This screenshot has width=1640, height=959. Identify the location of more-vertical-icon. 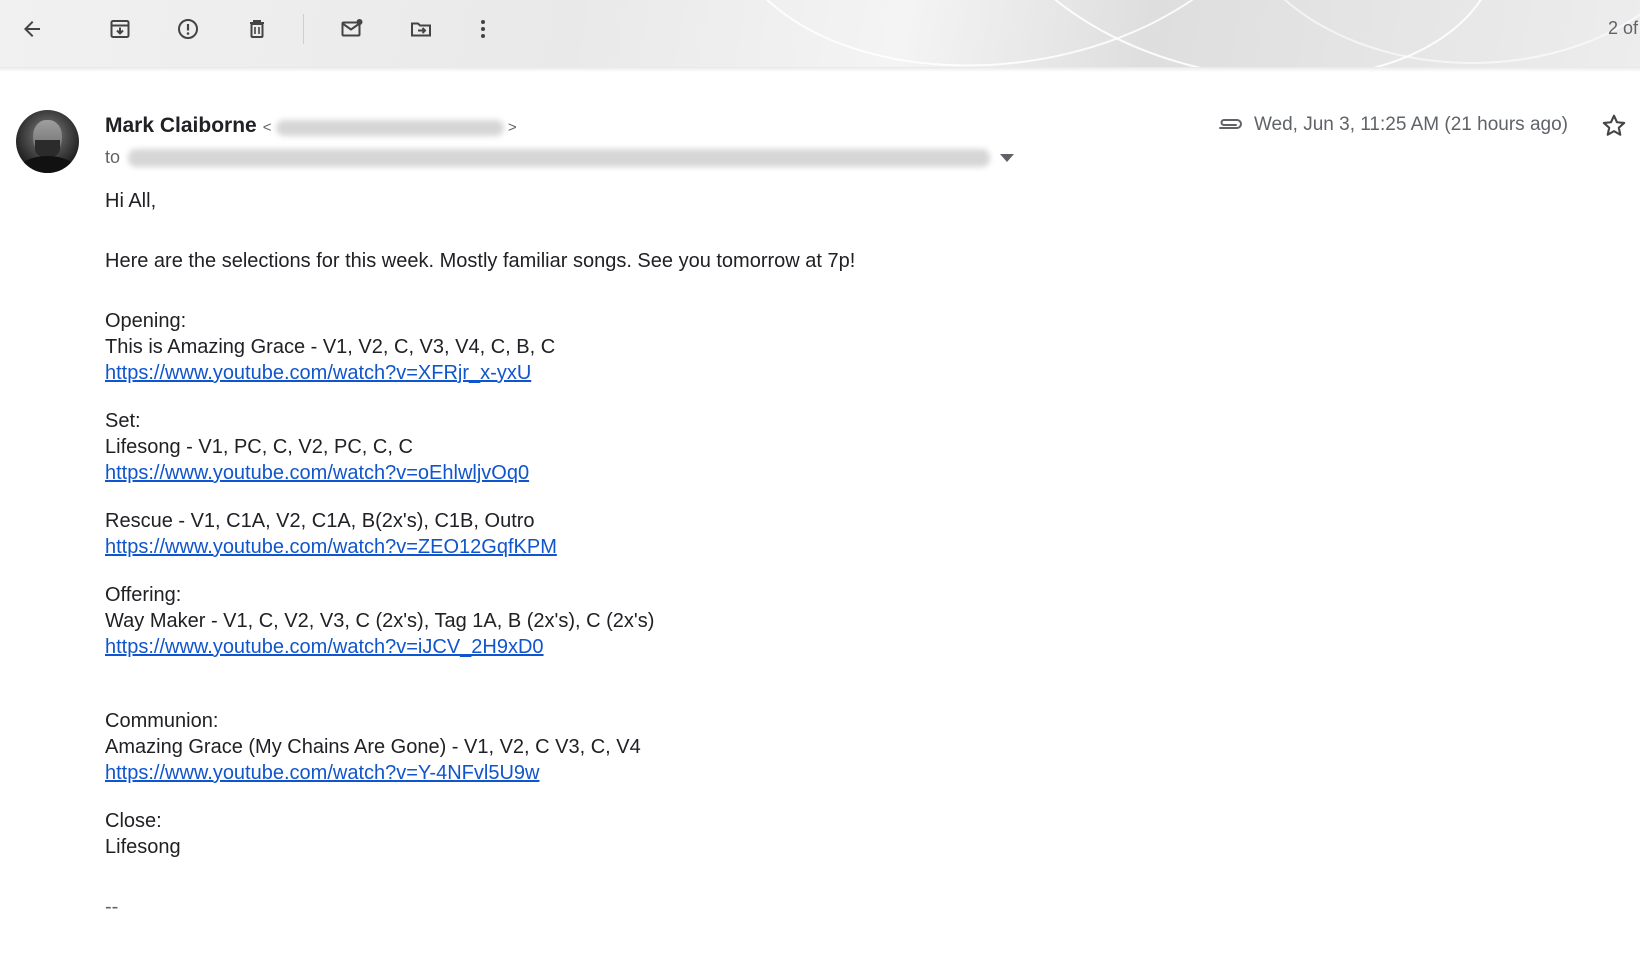
(483, 29).